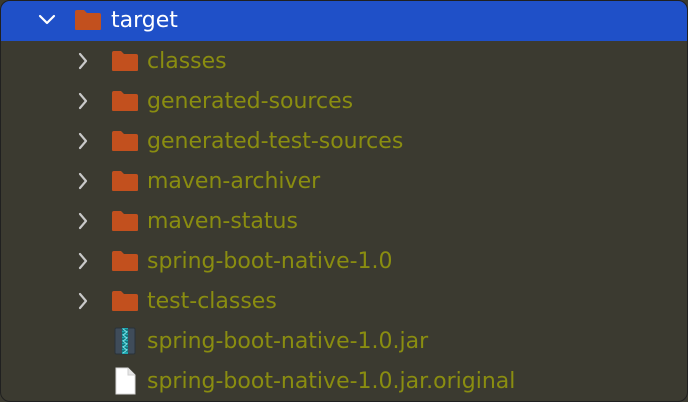 This screenshot has width=688, height=402. What do you see at coordinates (144, 20) in the screenshot?
I see `tree-row-label: target` at bounding box center [144, 20].